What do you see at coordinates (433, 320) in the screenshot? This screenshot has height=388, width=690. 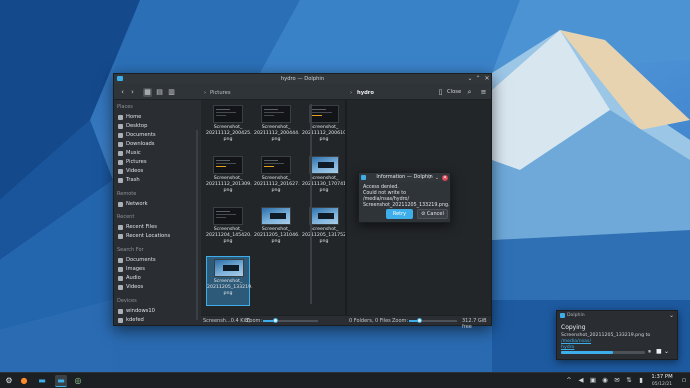 I see `zoom-slider-right` at bounding box center [433, 320].